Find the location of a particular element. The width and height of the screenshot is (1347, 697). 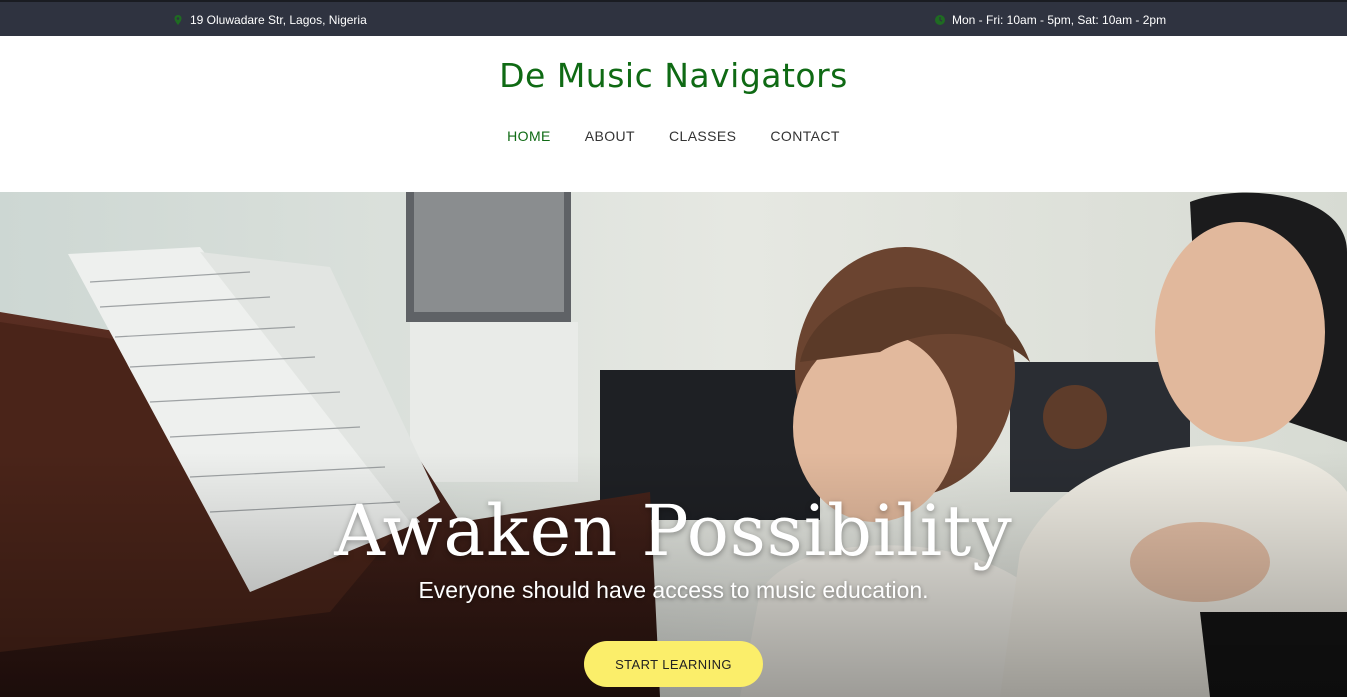

nav-item-home: HOME is located at coordinates (529, 136).